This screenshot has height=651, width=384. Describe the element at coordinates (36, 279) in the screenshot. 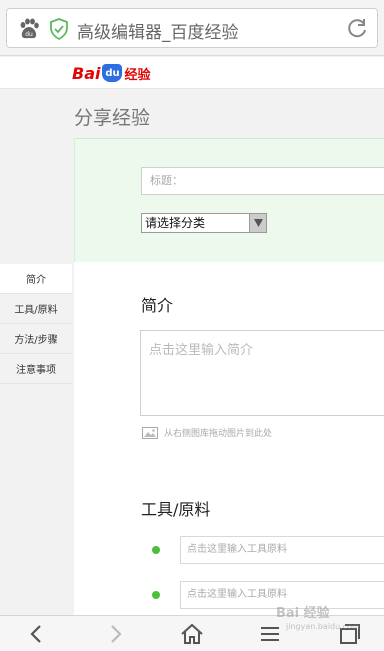

I see `side-nav-item-intro: 简介` at that location.